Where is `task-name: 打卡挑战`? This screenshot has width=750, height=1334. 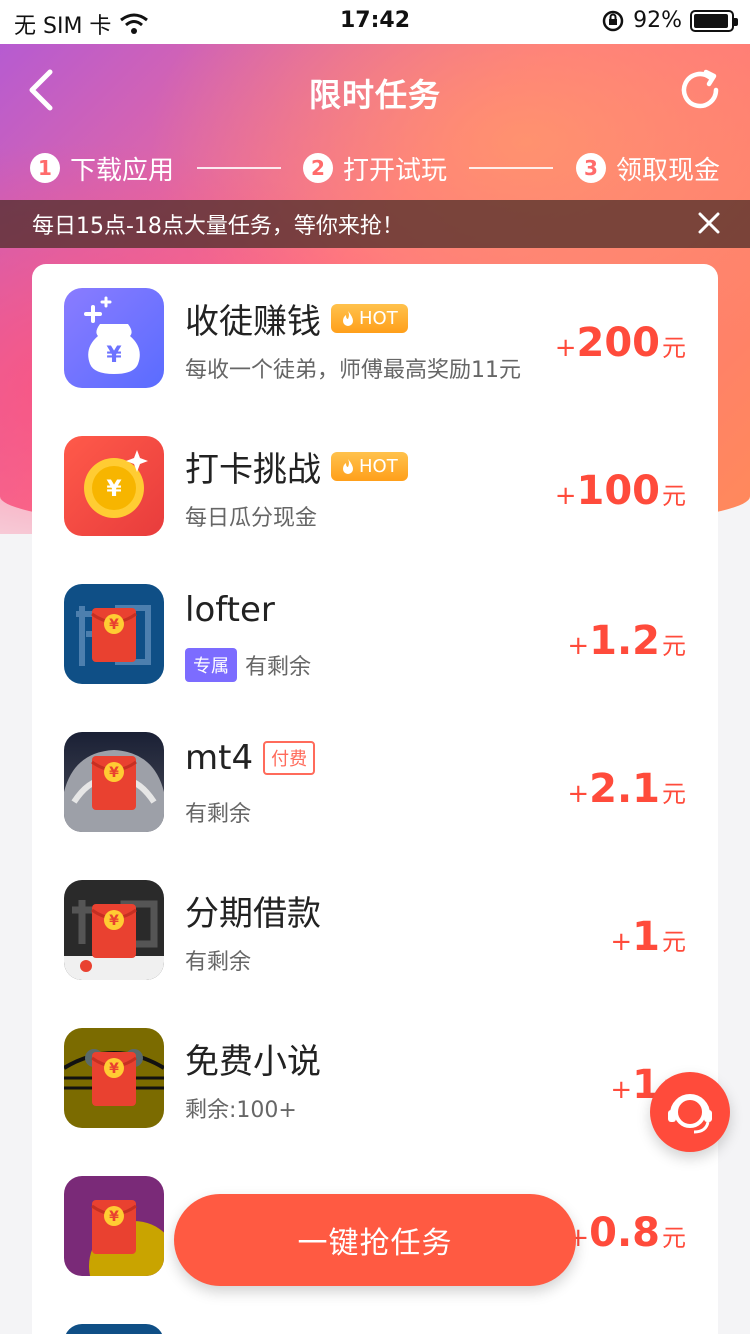
task-name: 打卡挑战 is located at coordinates (253, 470).